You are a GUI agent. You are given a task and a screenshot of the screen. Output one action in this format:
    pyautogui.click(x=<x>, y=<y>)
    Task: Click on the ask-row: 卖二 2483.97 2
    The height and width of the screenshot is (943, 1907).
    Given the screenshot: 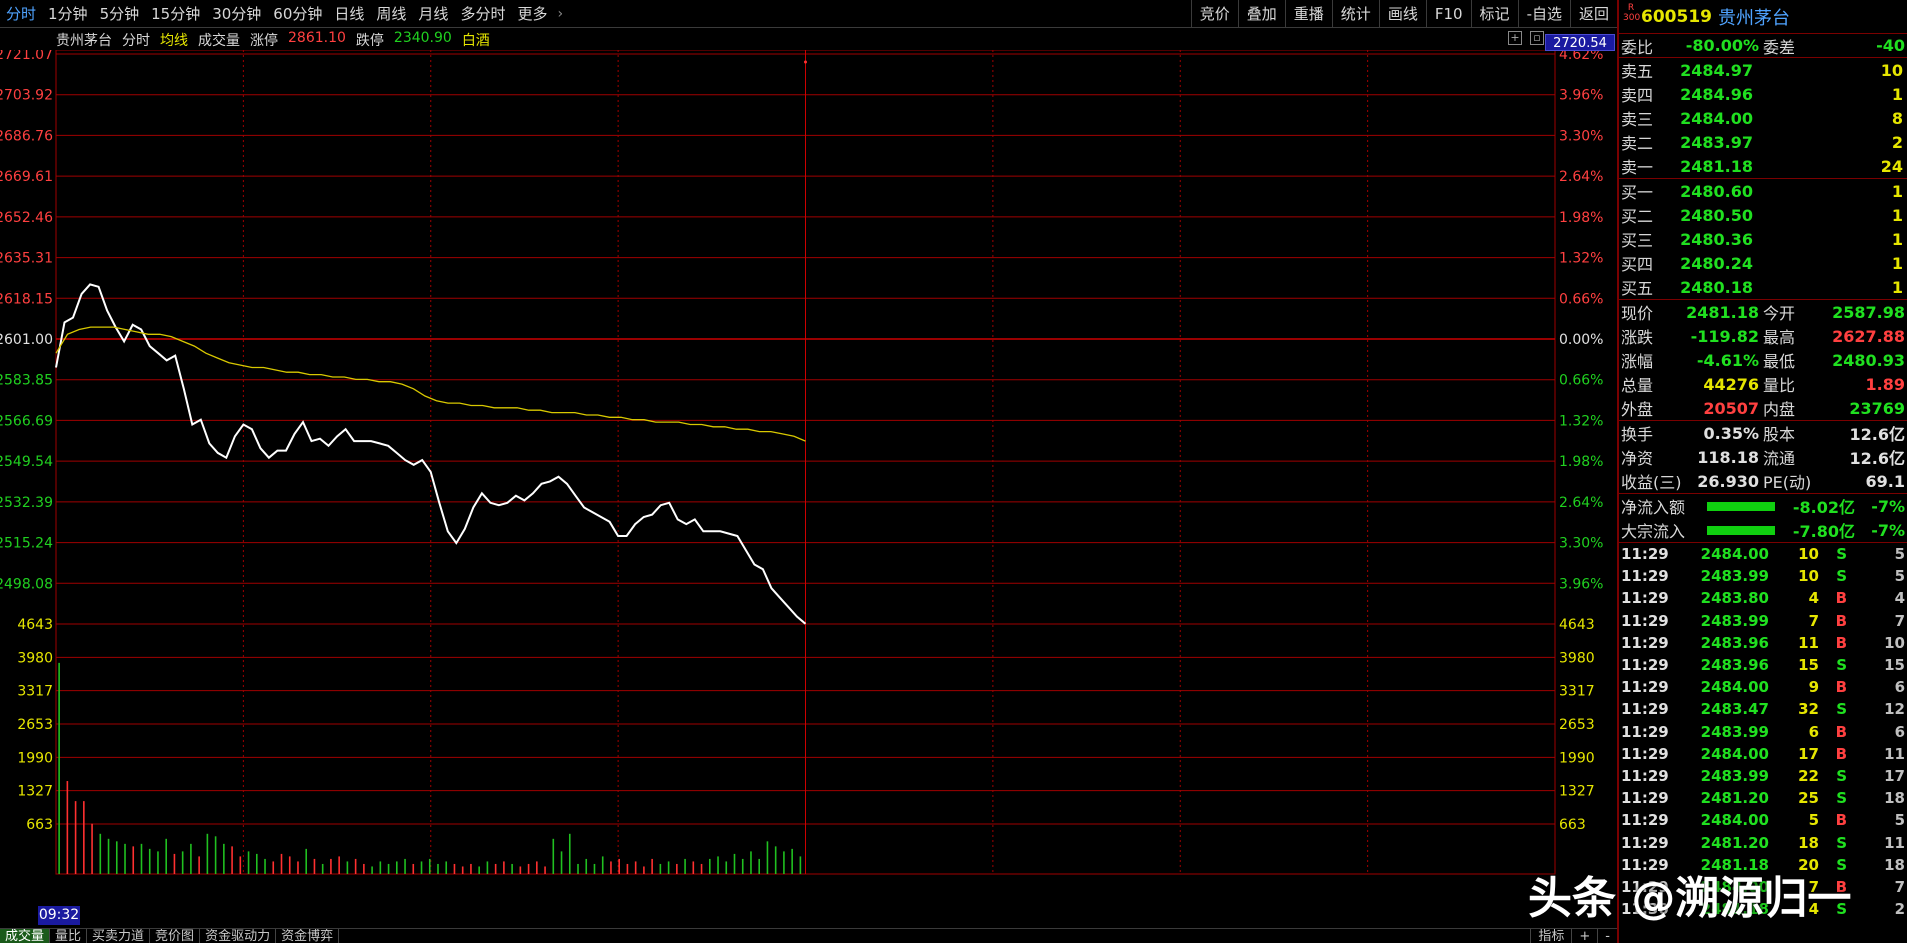 What is the action you would take?
    pyautogui.click(x=1763, y=142)
    